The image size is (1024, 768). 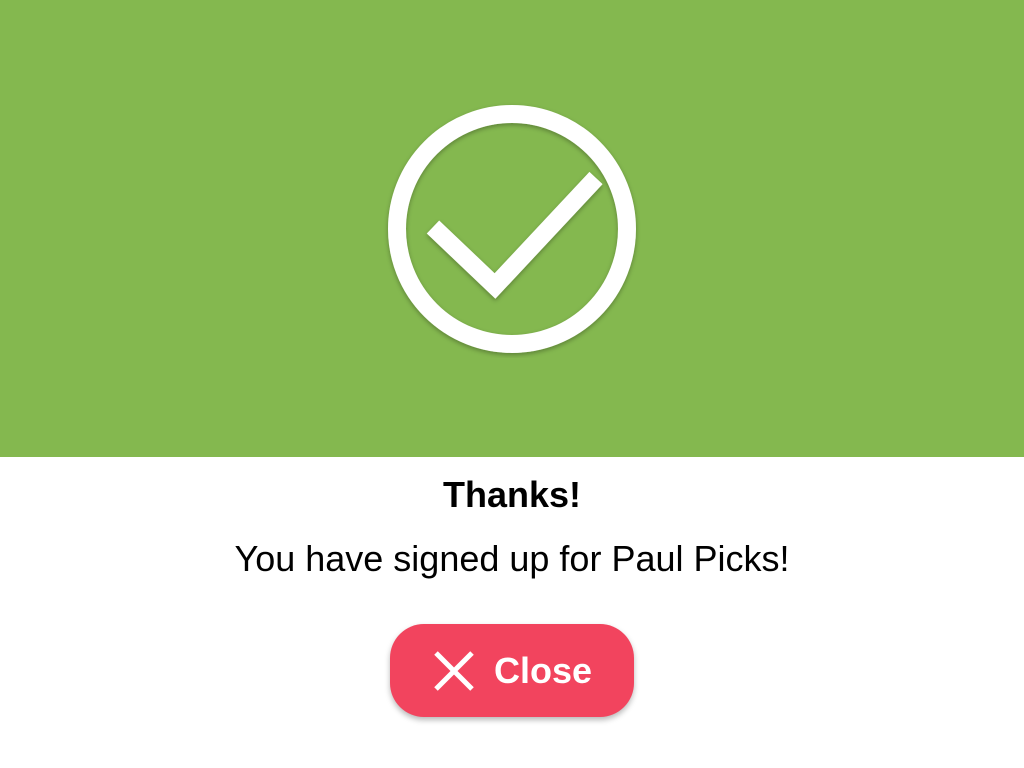 I want to click on dialog-message: You have signed up for Paul Picks!, so click(x=512, y=558).